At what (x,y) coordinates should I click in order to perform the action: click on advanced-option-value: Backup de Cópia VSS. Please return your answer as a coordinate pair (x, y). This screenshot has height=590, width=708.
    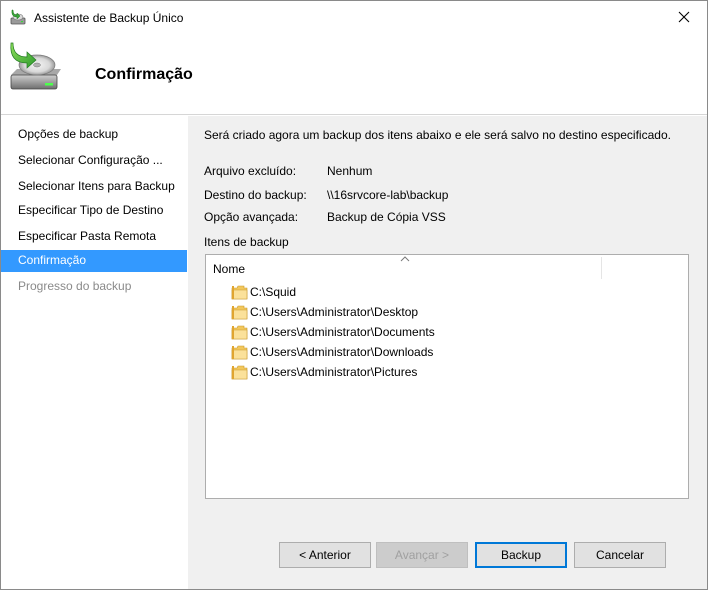
    Looking at the image, I should click on (386, 217).